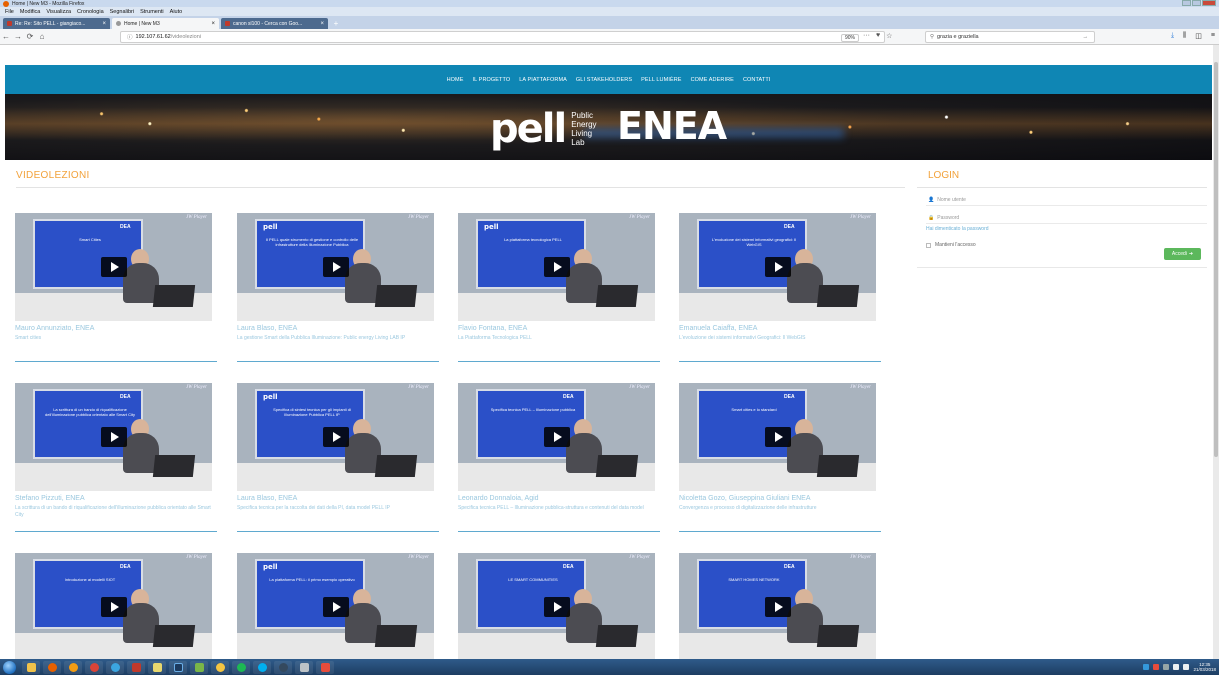 The width and height of the screenshot is (1219, 675). What do you see at coordinates (42, 36) in the screenshot?
I see `home-icon: ⌂` at bounding box center [42, 36].